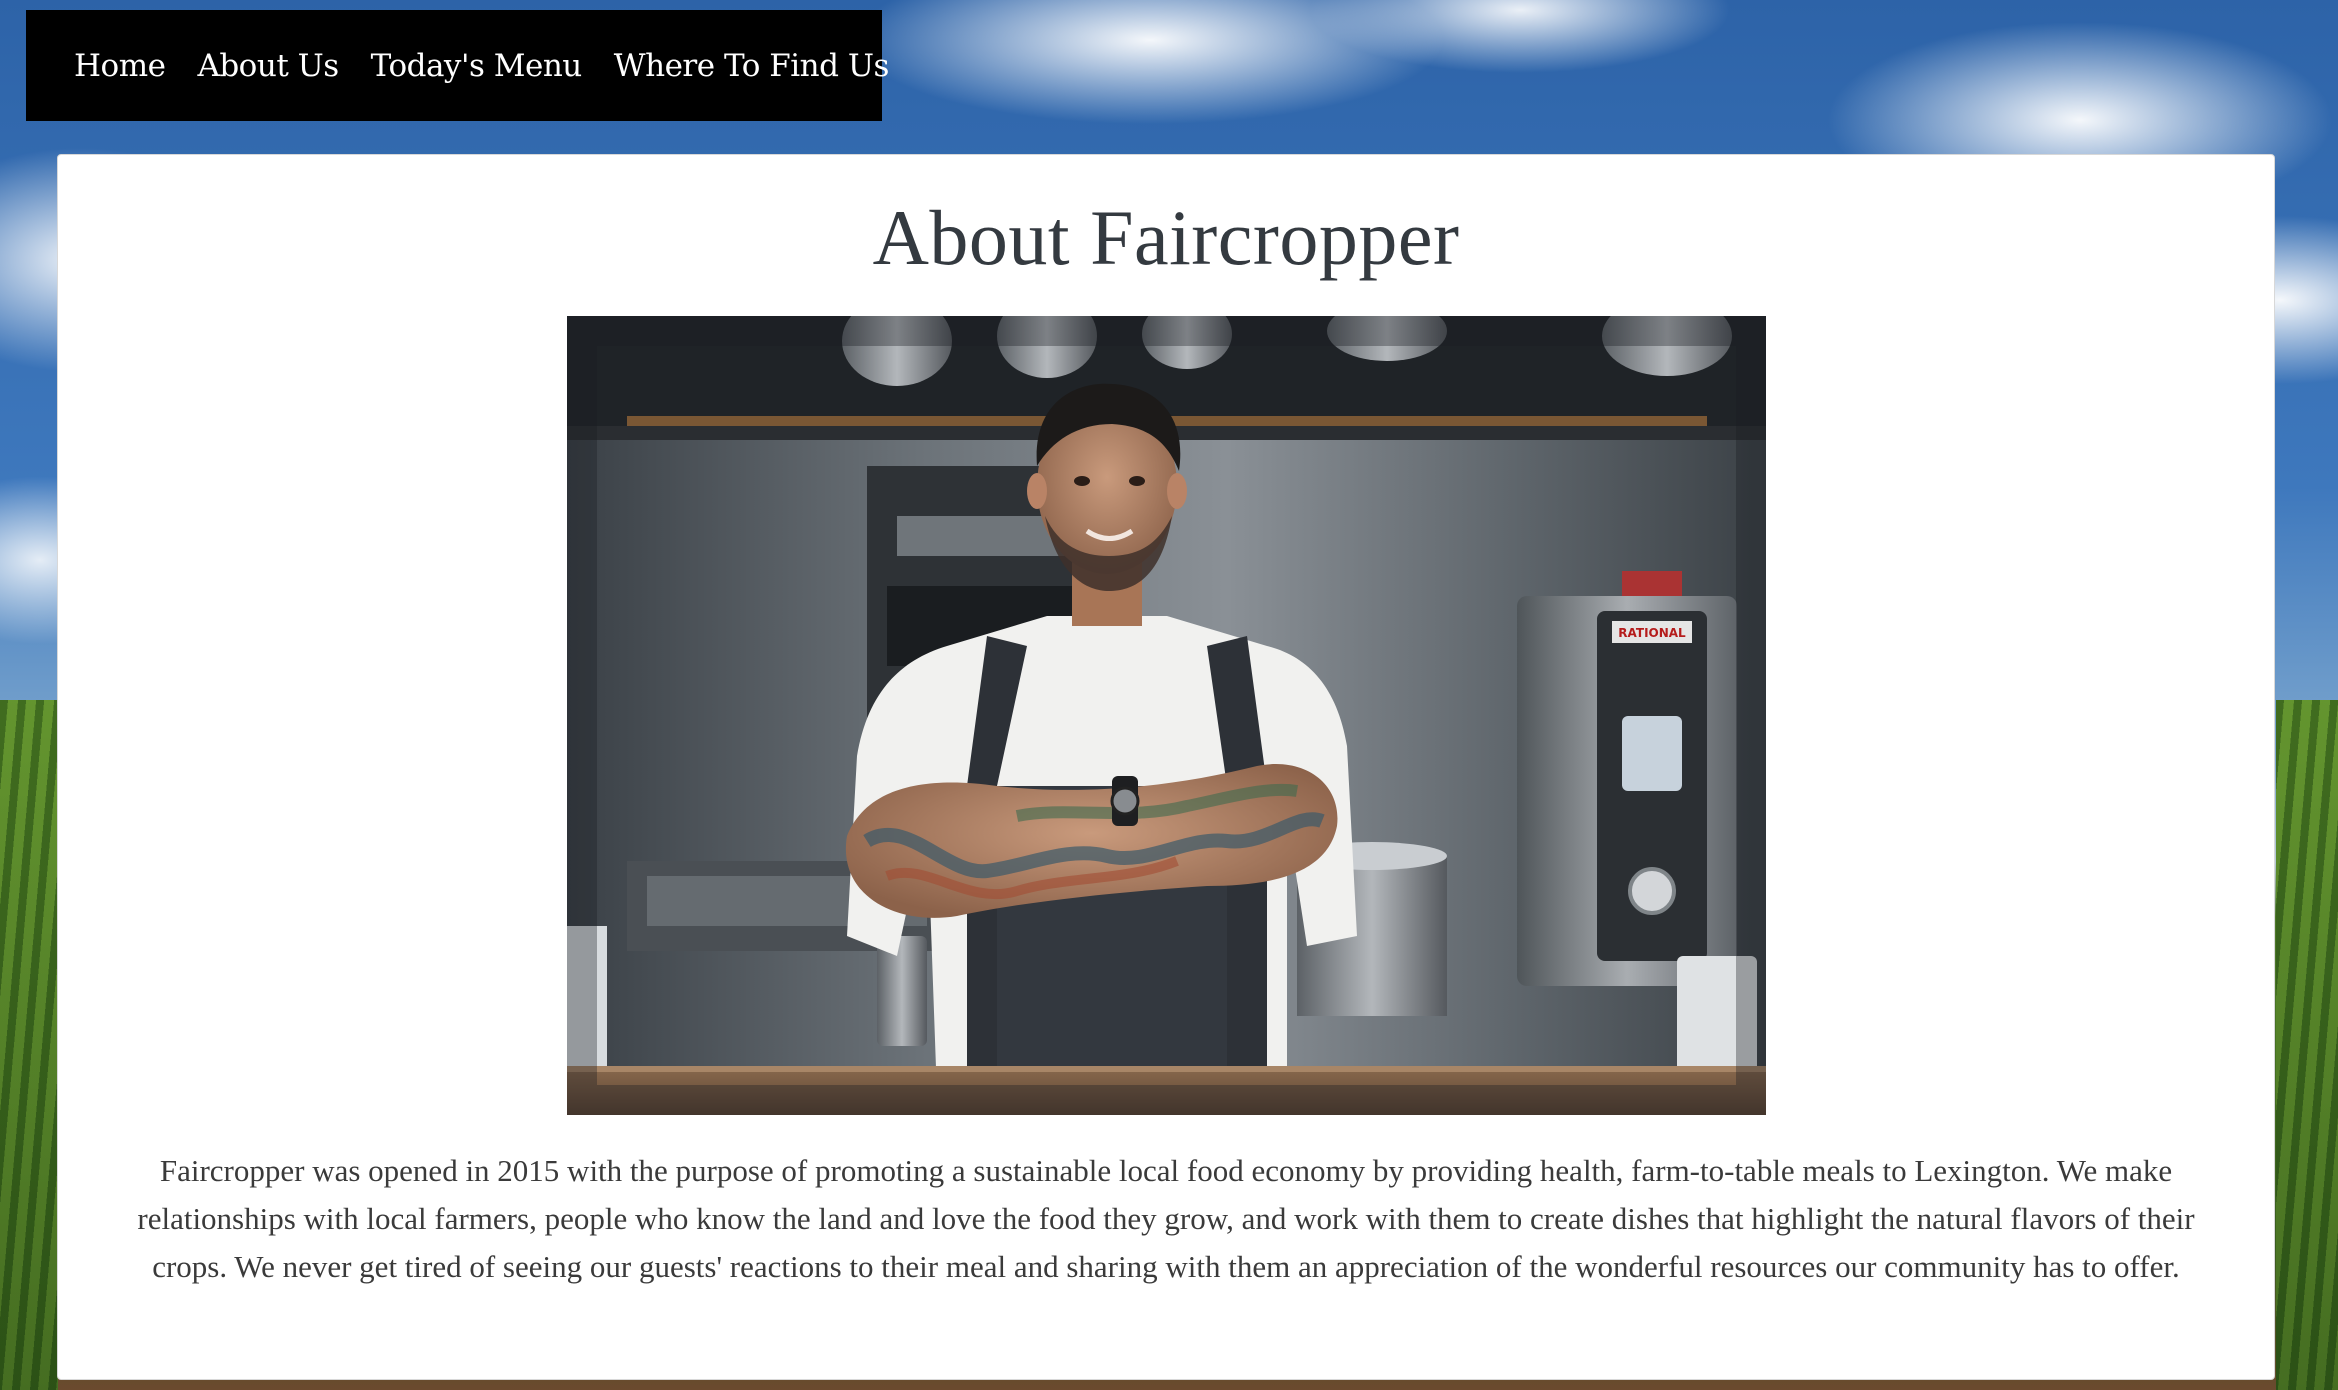 The width and height of the screenshot is (2338, 1390). I want to click on page-title: About Faircropper, so click(1166, 237).